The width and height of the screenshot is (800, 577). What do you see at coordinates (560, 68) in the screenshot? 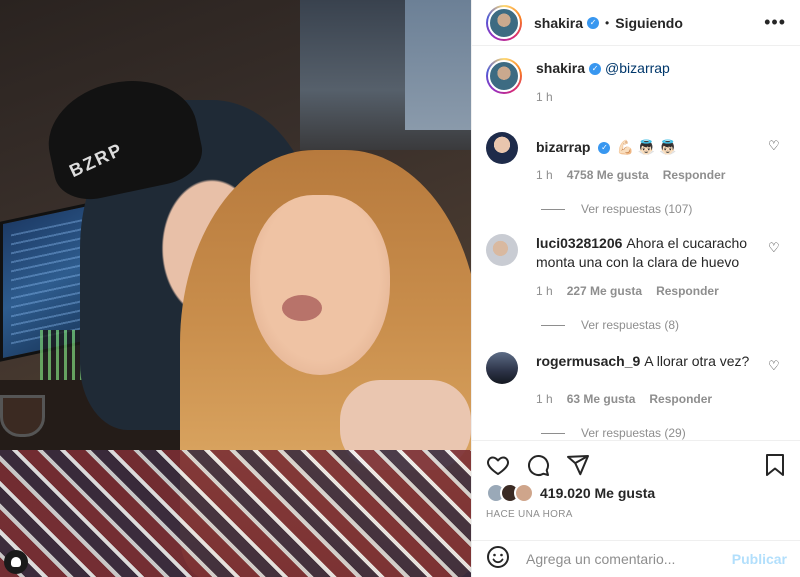
I see `caption-username: shakira` at bounding box center [560, 68].